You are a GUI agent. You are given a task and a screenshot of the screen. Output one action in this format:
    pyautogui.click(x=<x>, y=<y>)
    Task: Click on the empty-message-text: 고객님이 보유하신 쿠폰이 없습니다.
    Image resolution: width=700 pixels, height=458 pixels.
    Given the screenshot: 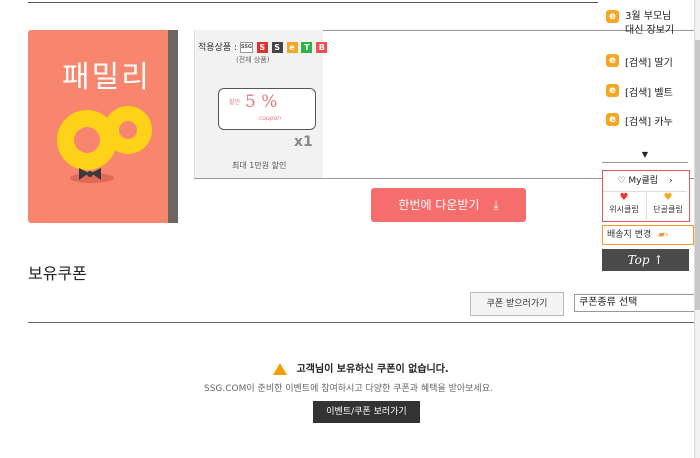 What is the action you would take?
    pyautogui.click(x=372, y=369)
    